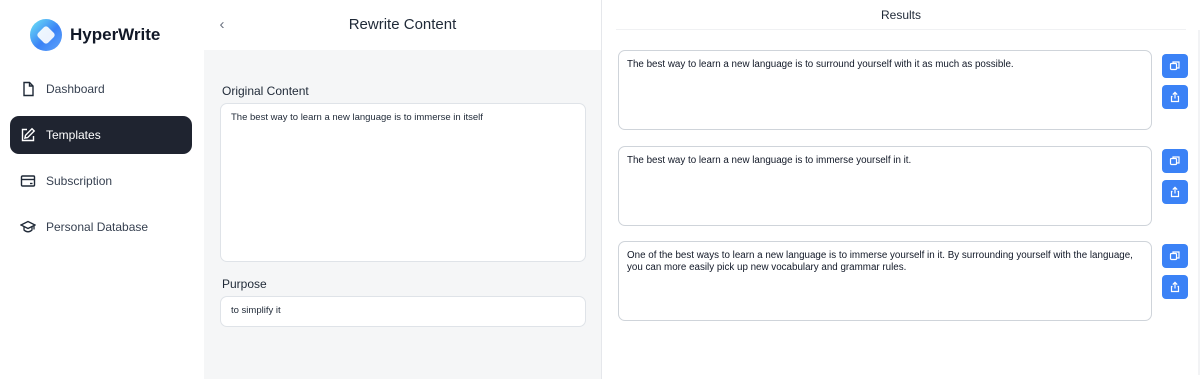 The width and height of the screenshot is (1200, 379). What do you see at coordinates (46, 35) in the screenshot?
I see `hyperwrite-logo-icon` at bounding box center [46, 35].